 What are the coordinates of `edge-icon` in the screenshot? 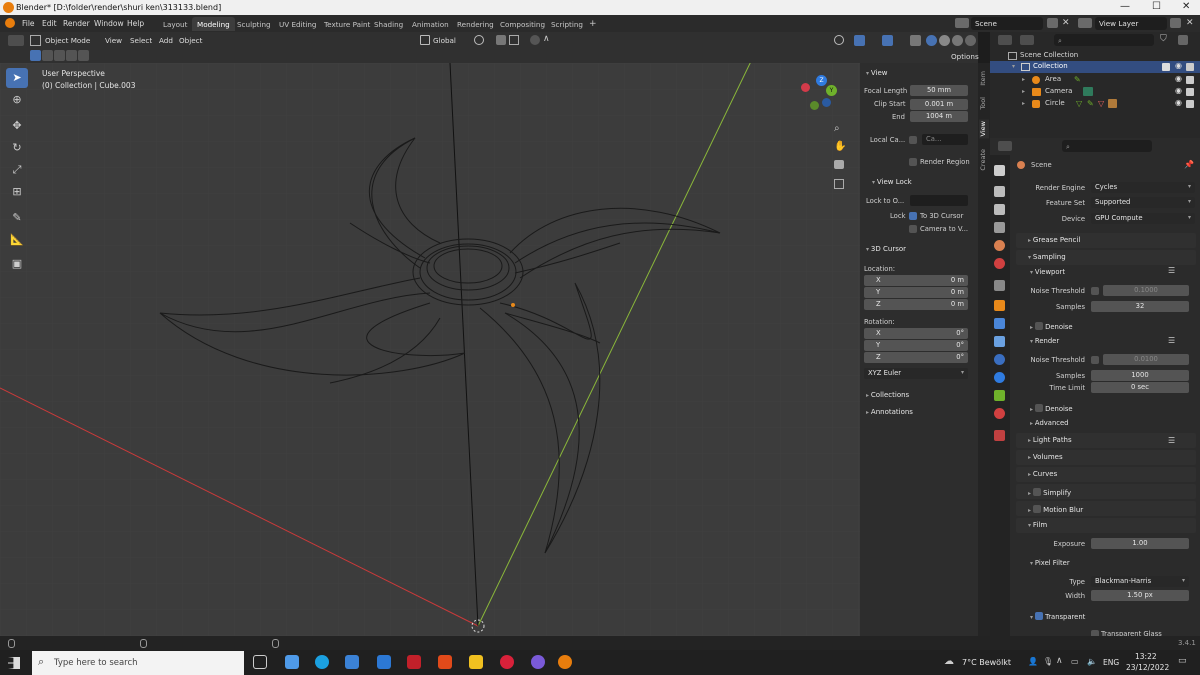 It's located at (322, 662).